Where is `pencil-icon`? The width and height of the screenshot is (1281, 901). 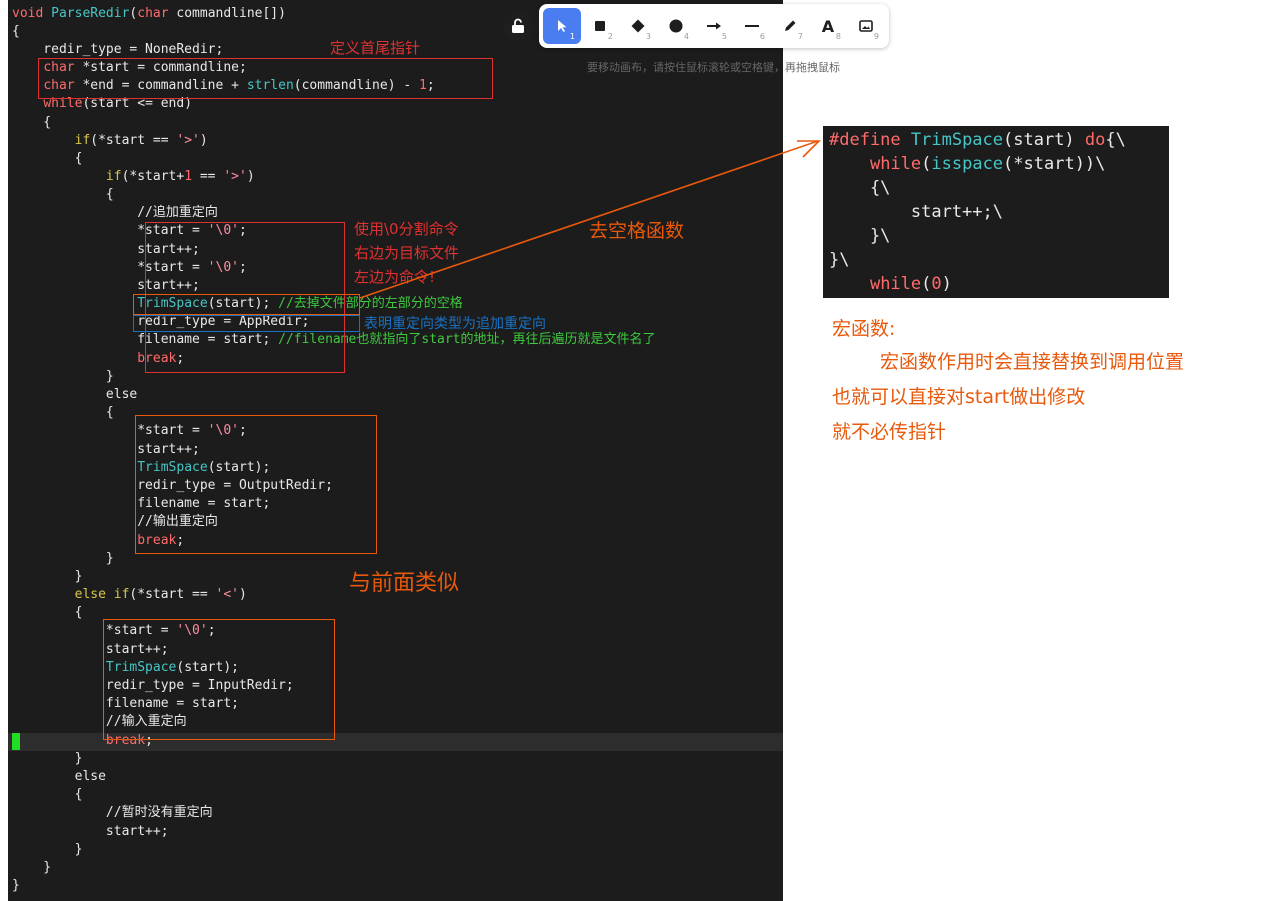
pencil-icon is located at coordinates (790, 25).